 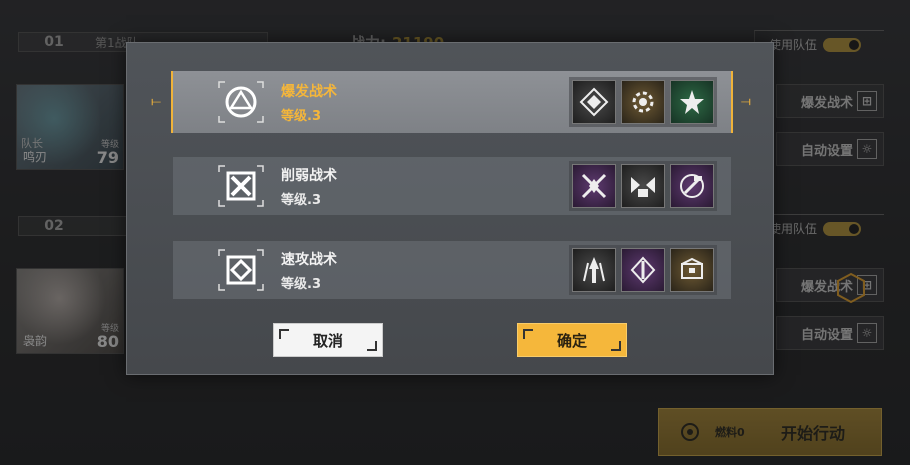 I want to click on tactic-title: 速攻战术, so click(x=309, y=259).